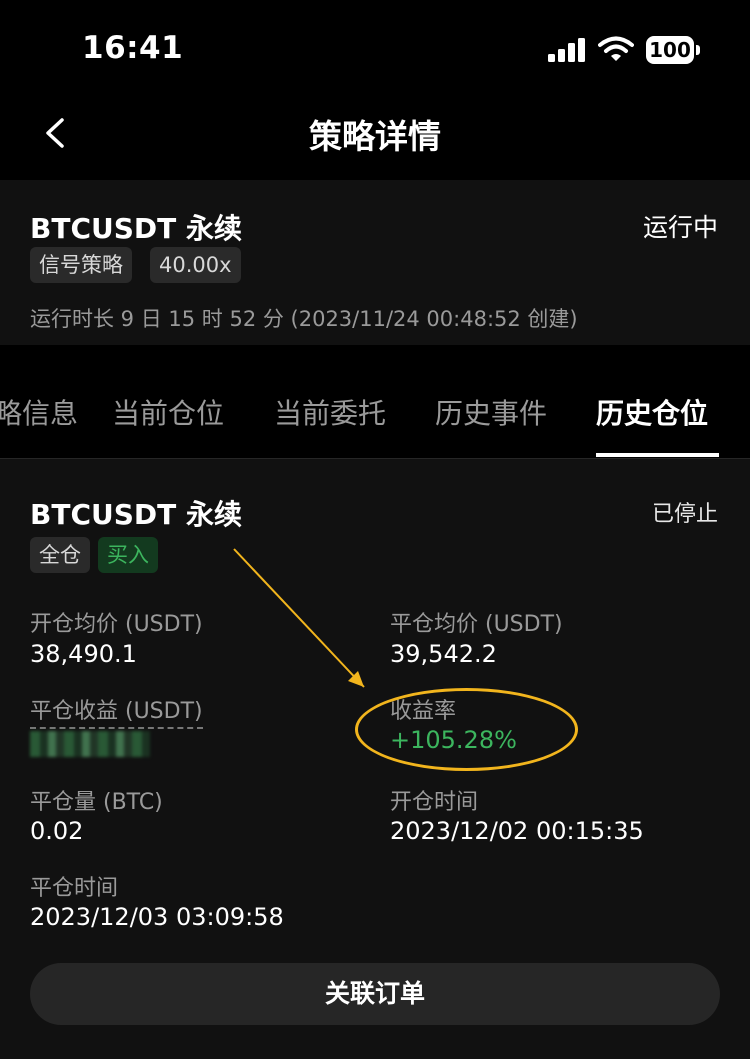  I want to click on battery-icon: 100, so click(673, 50).